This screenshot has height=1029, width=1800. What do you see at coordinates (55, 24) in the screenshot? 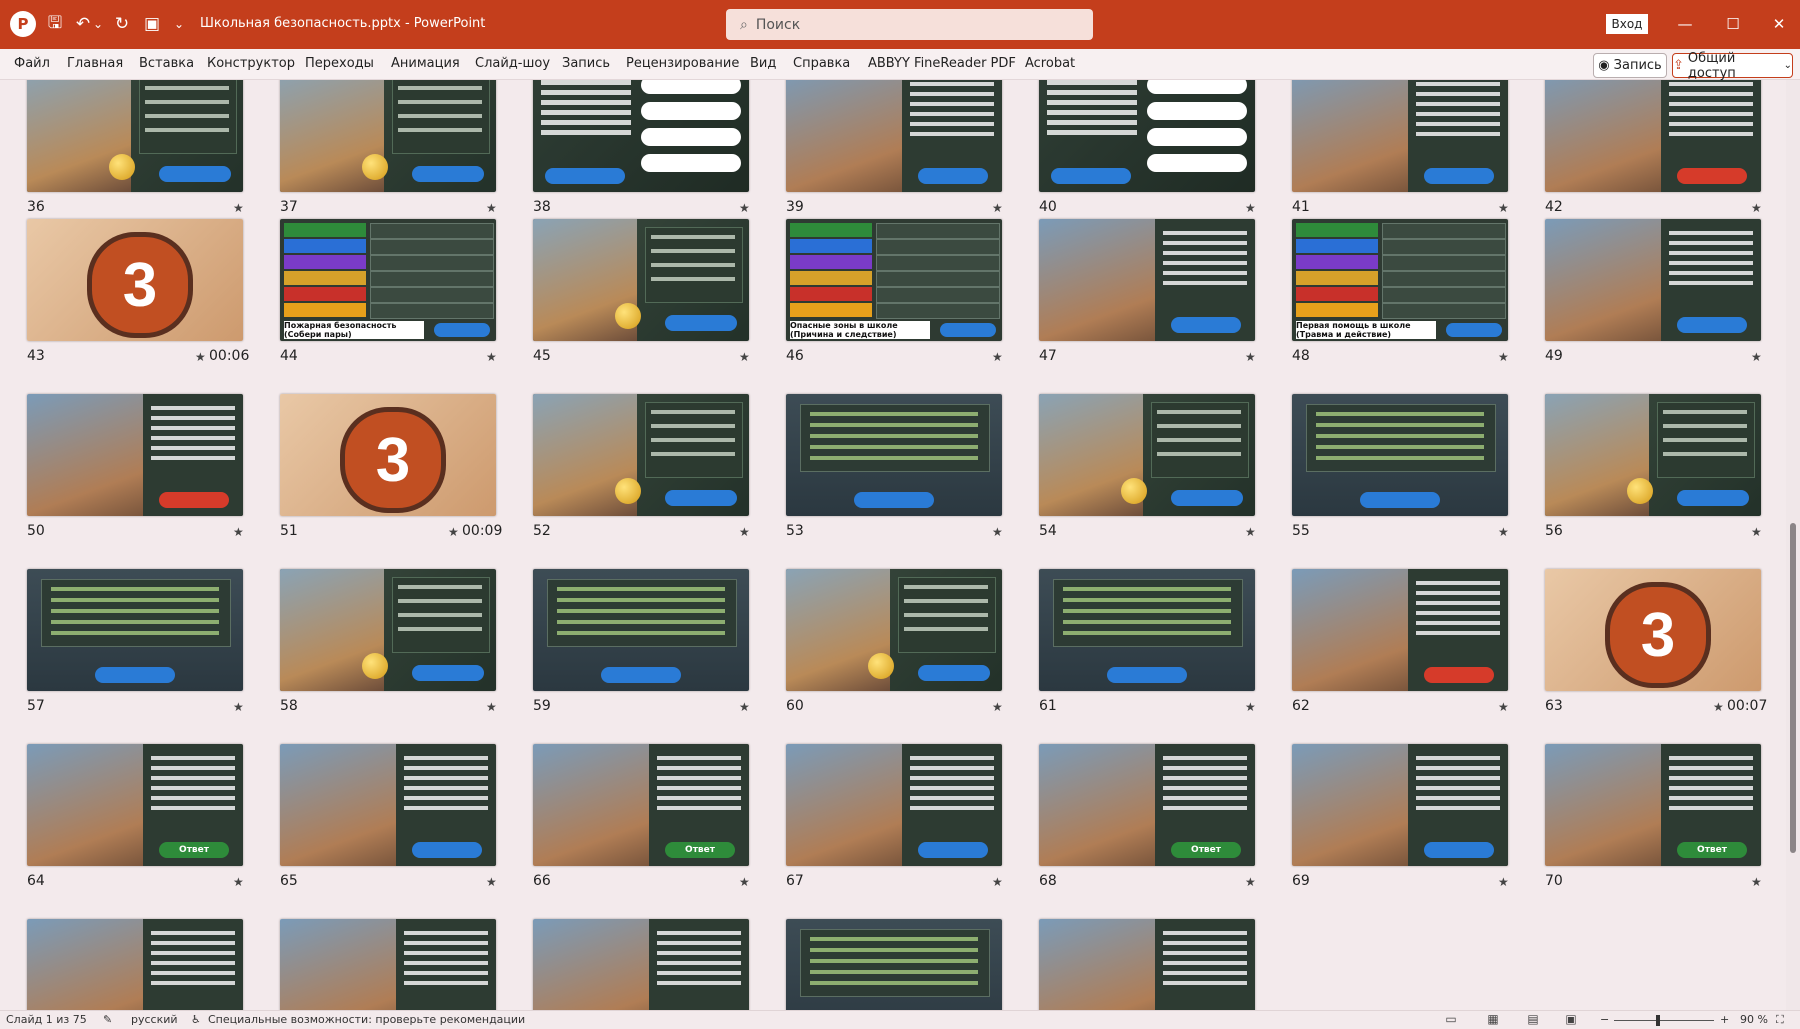
I see `save-icon: 🖫` at bounding box center [55, 24].